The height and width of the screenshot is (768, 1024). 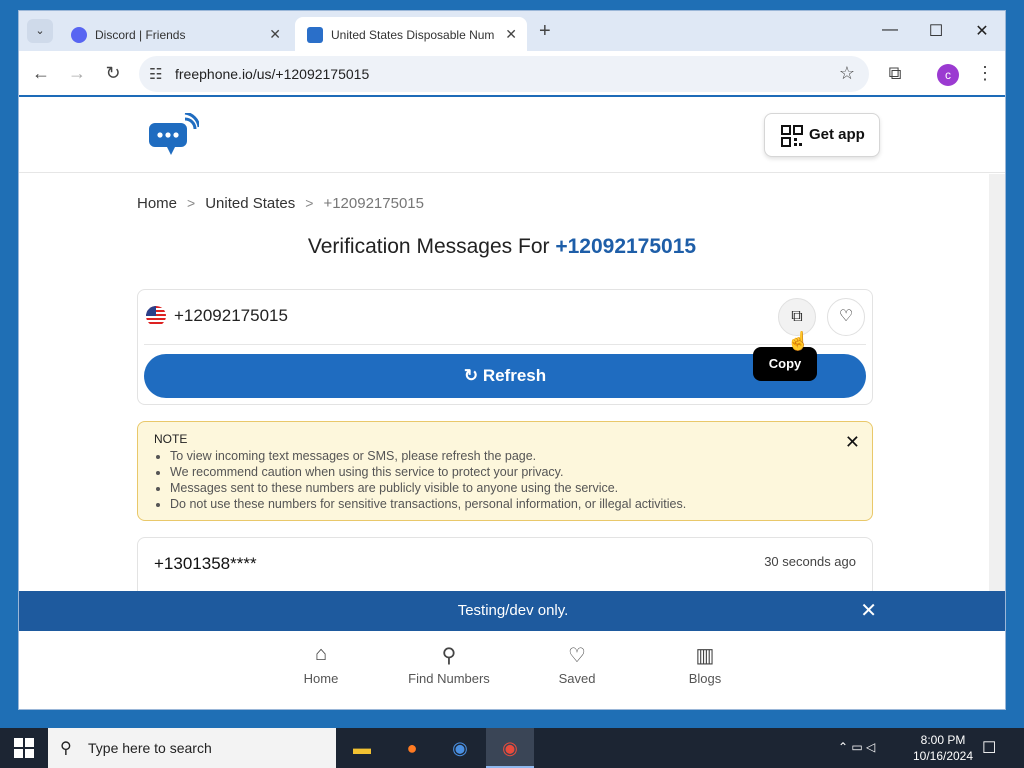 I want to click on close-window-button: ✕, so click(x=982, y=31).